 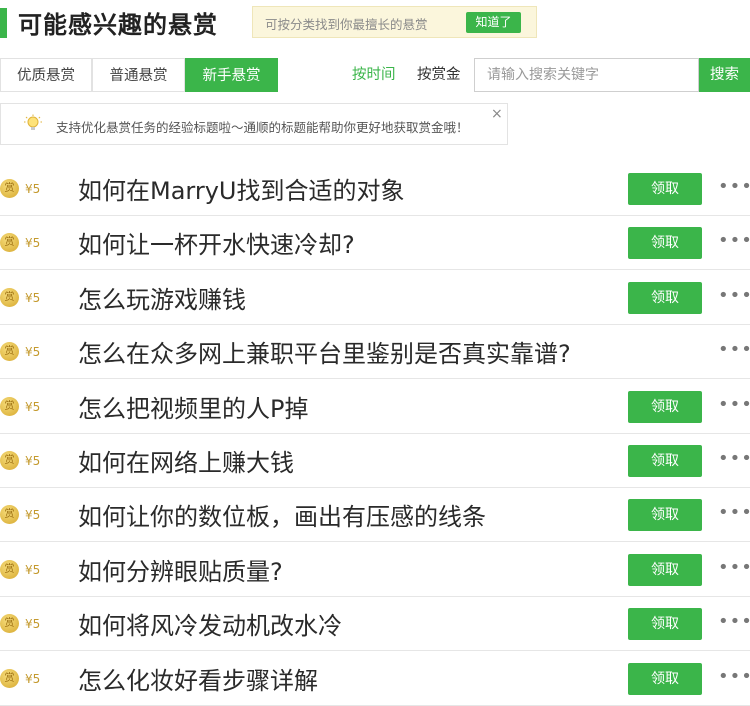 I want to click on bounty-title: 如何让一杯开水快速冷却?, so click(x=216, y=242).